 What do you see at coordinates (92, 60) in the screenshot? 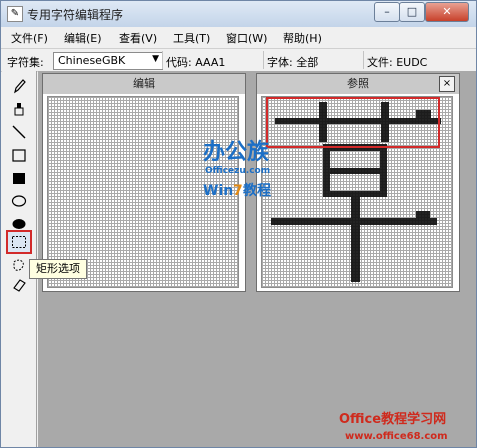
I see `charset-value: ChineseGBK` at bounding box center [92, 60].